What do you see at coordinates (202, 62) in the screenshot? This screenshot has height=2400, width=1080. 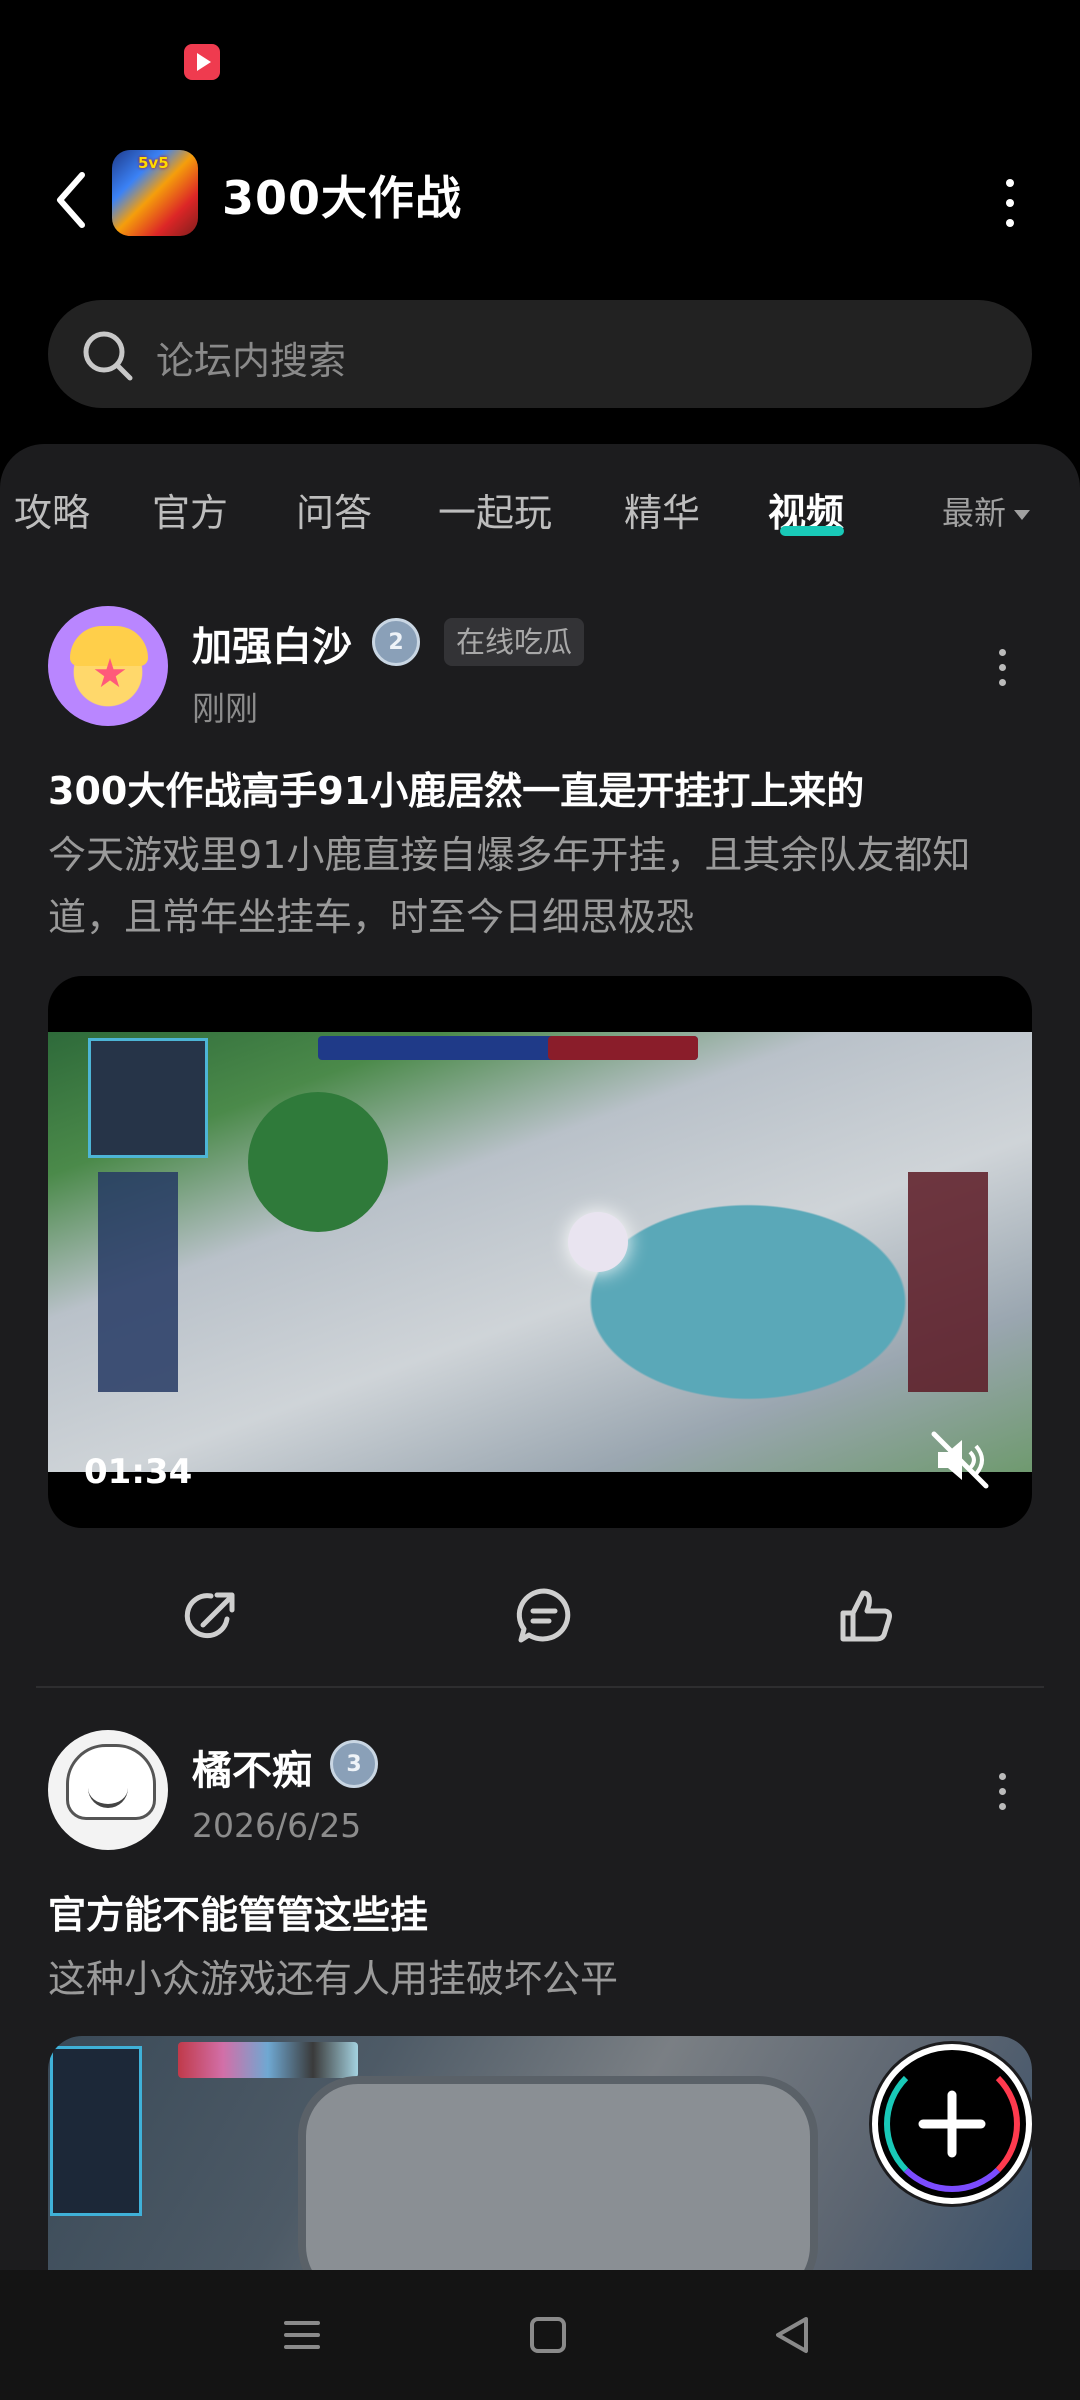 I see `video-app-notification-icon` at bounding box center [202, 62].